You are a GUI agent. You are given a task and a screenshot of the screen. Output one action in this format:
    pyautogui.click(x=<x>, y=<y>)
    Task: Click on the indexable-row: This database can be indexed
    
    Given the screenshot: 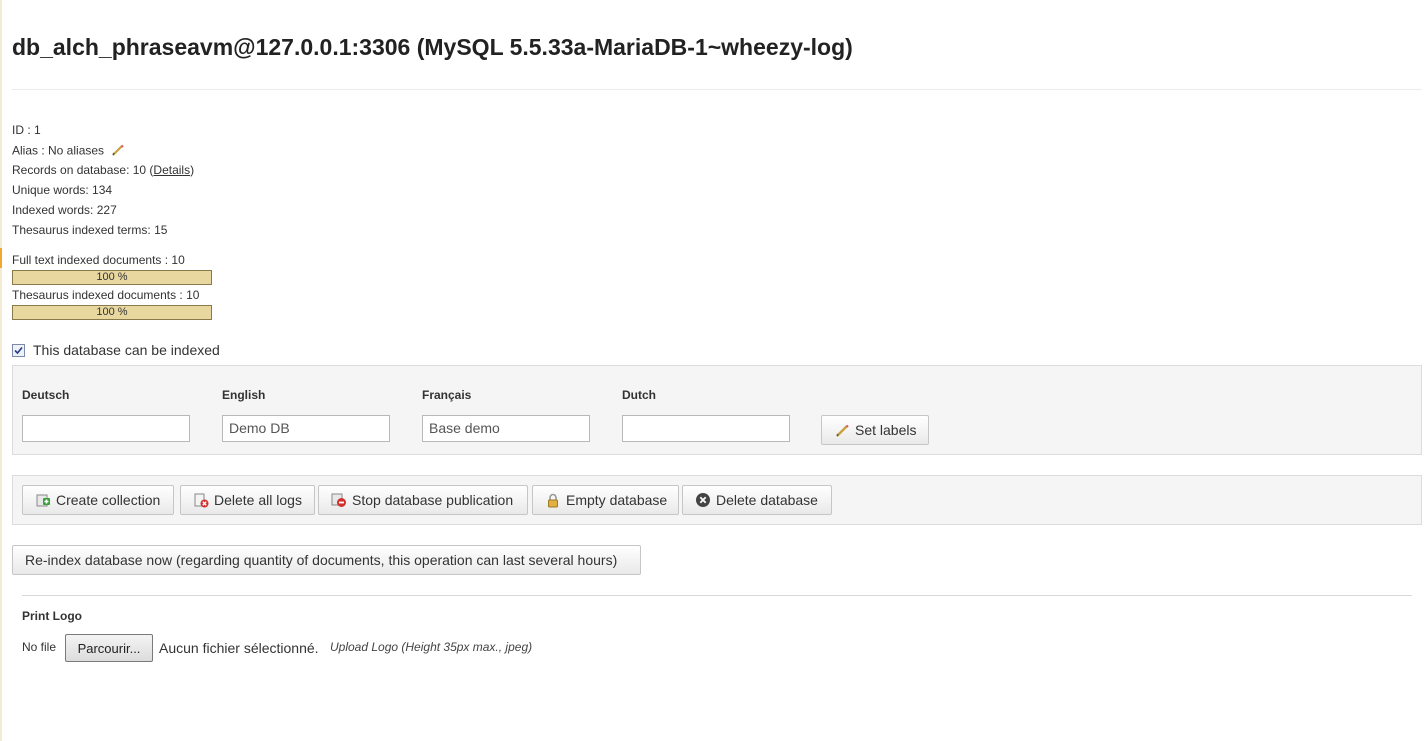 What is the action you would take?
    pyautogui.click(x=116, y=350)
    